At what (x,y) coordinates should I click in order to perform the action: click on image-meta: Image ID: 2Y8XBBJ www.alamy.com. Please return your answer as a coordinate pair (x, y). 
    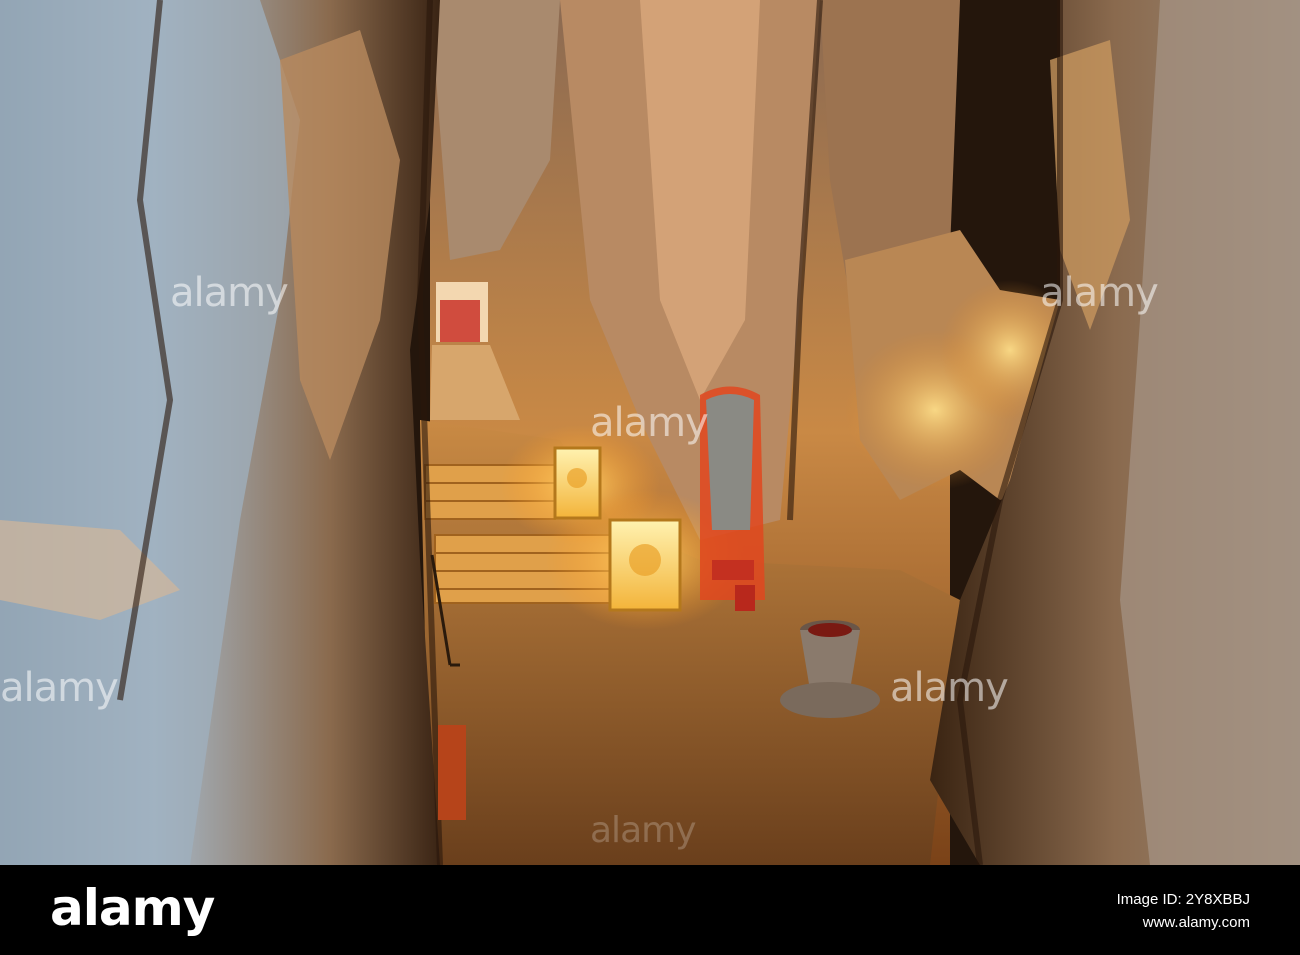
    Looking at the image, I should click on (1183, 911).